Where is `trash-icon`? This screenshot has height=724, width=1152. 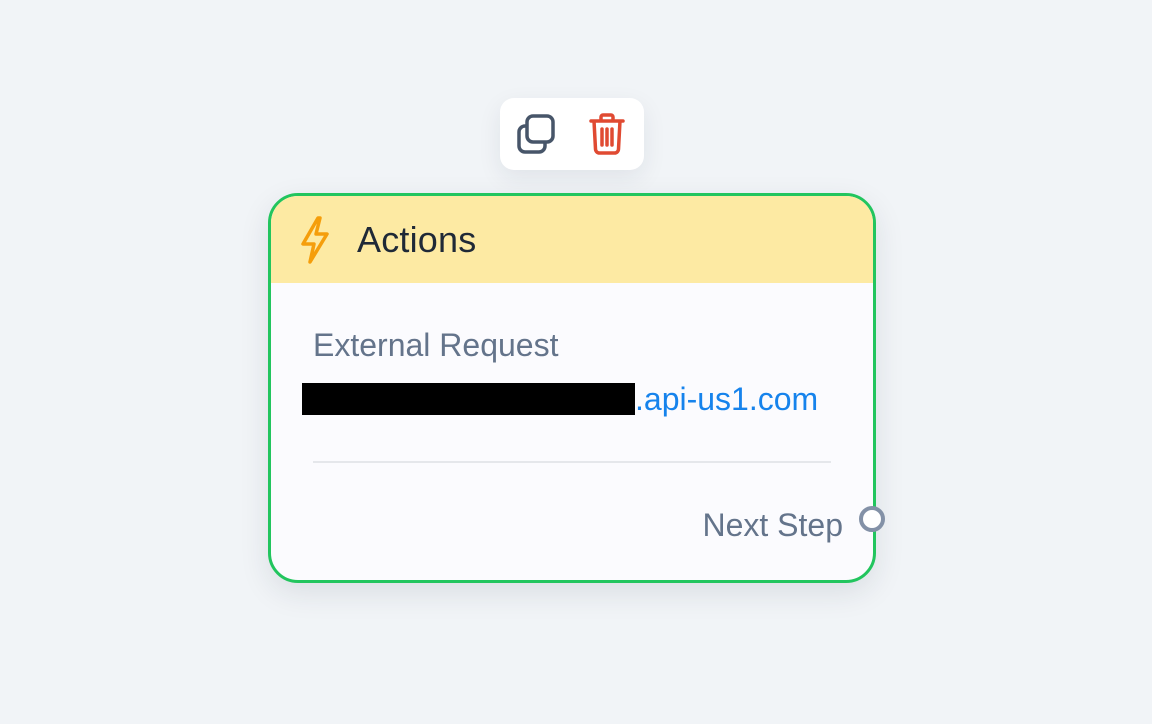
trash-icon is located at coordinates (607, 134).